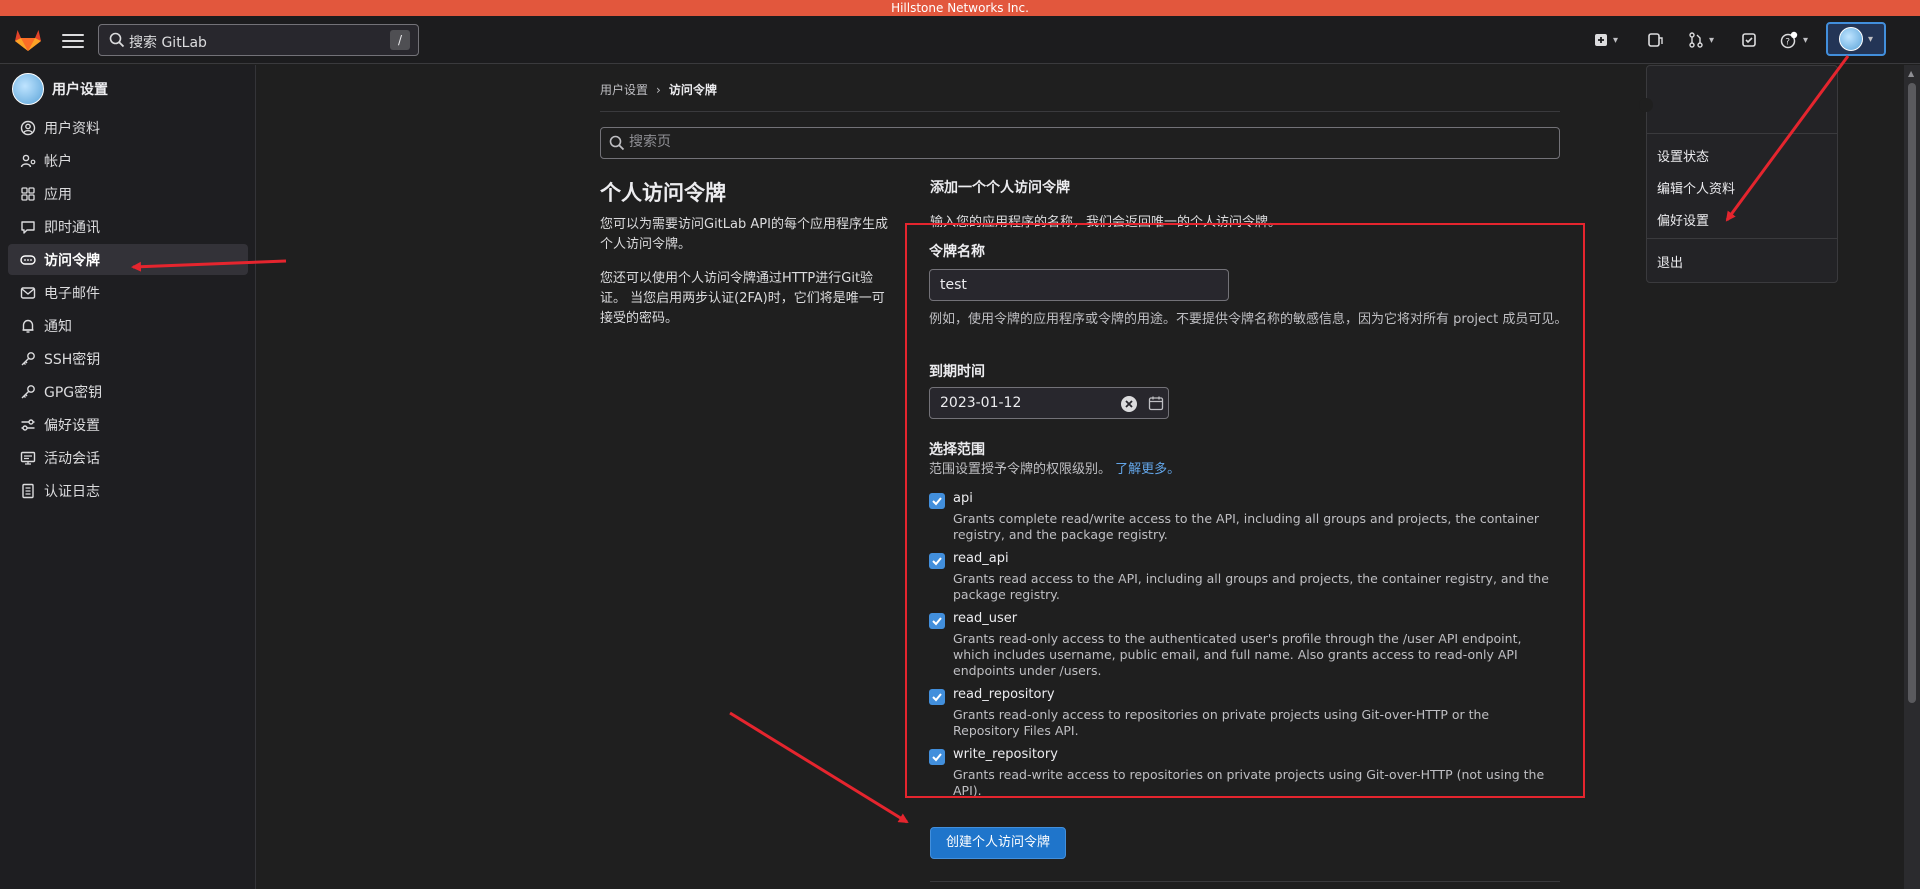  Describe the element at coordinates (692, 90) in the screenshot. I see `breadcrumb-current: 访问令牌` at that location.